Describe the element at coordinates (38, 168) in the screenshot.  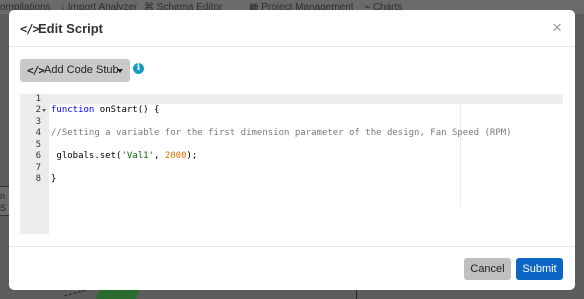
I see `line-number: 7` at that location.